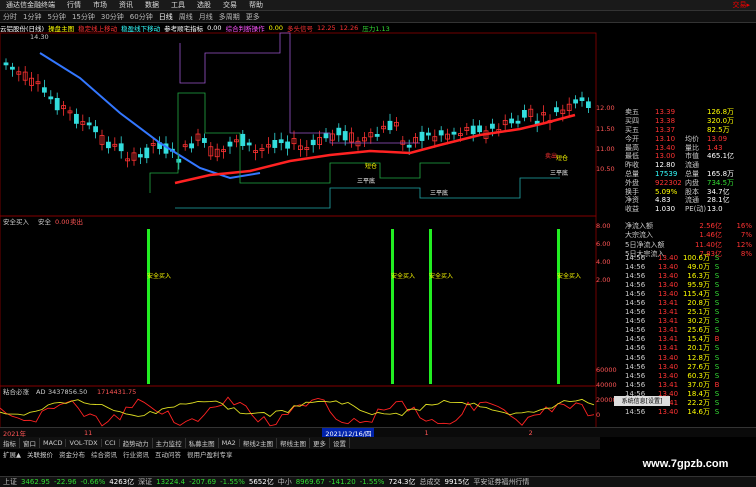  Describe the element at coordinates (258, 443) in the screenshot. I see `tab: 帮线2主图` at that location.